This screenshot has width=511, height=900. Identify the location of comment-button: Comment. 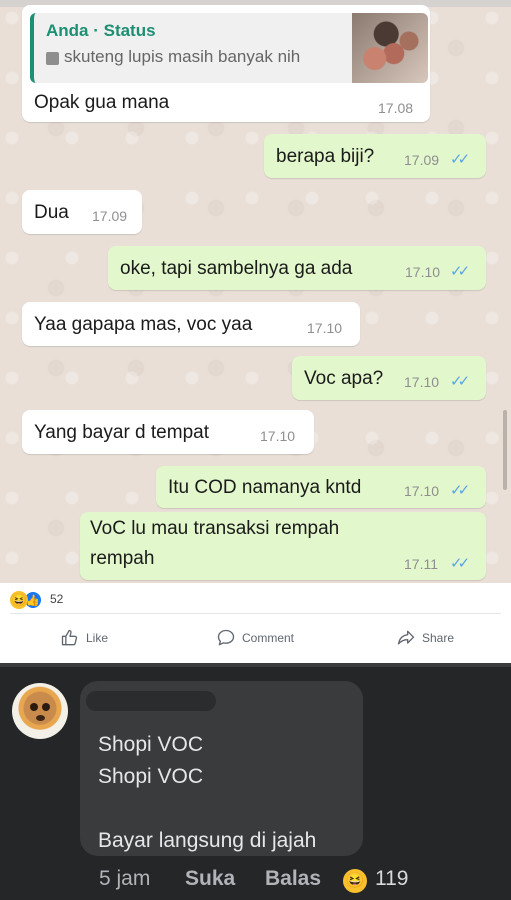
(255, 638).